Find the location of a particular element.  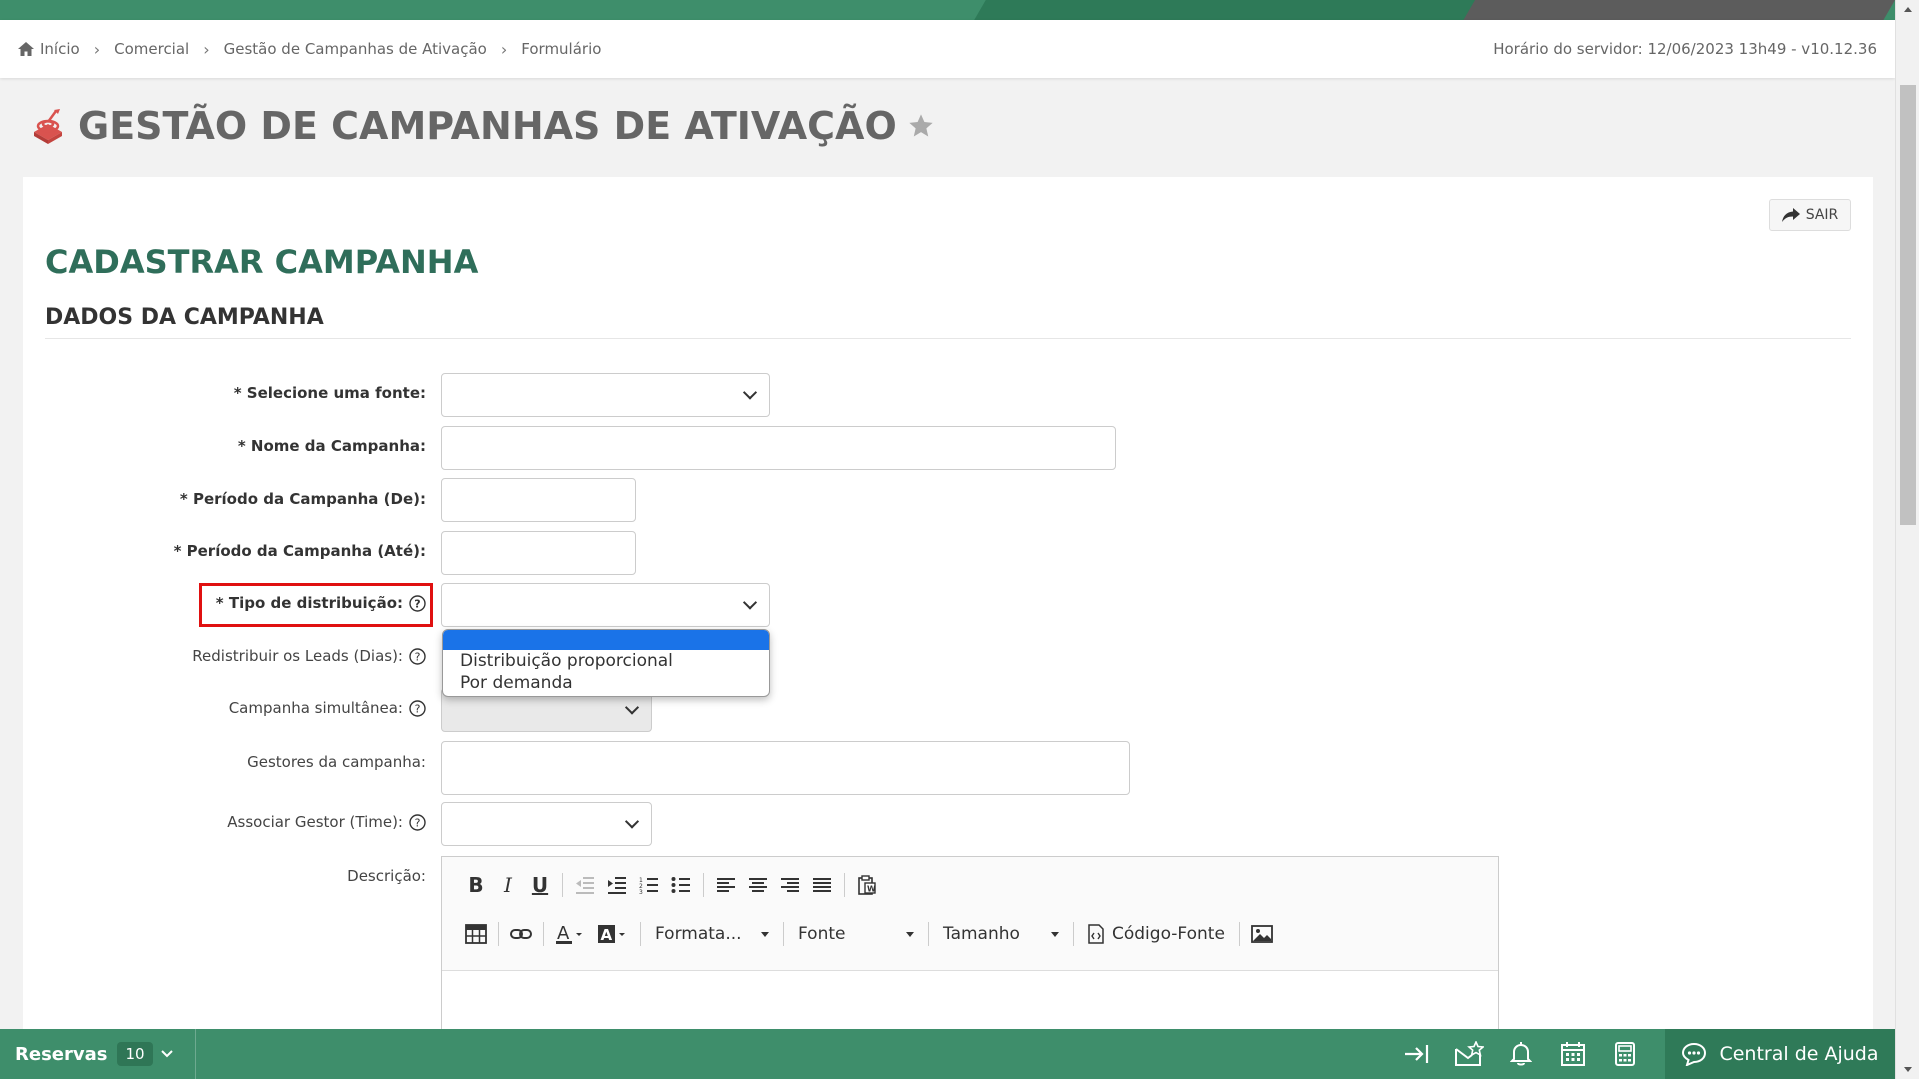

bottom-bar-actions: Central de Ajuda is located at coordinates (1643, 1054).